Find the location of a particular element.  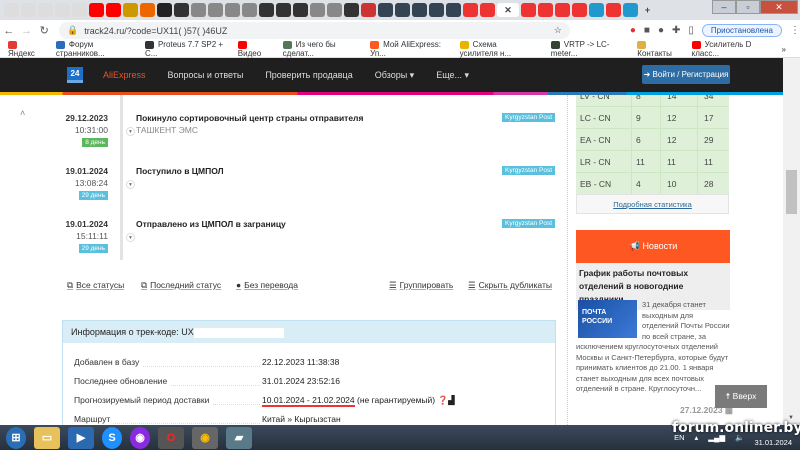

bookmarks-overflow-icon: » is located at coordinates (784, 49).